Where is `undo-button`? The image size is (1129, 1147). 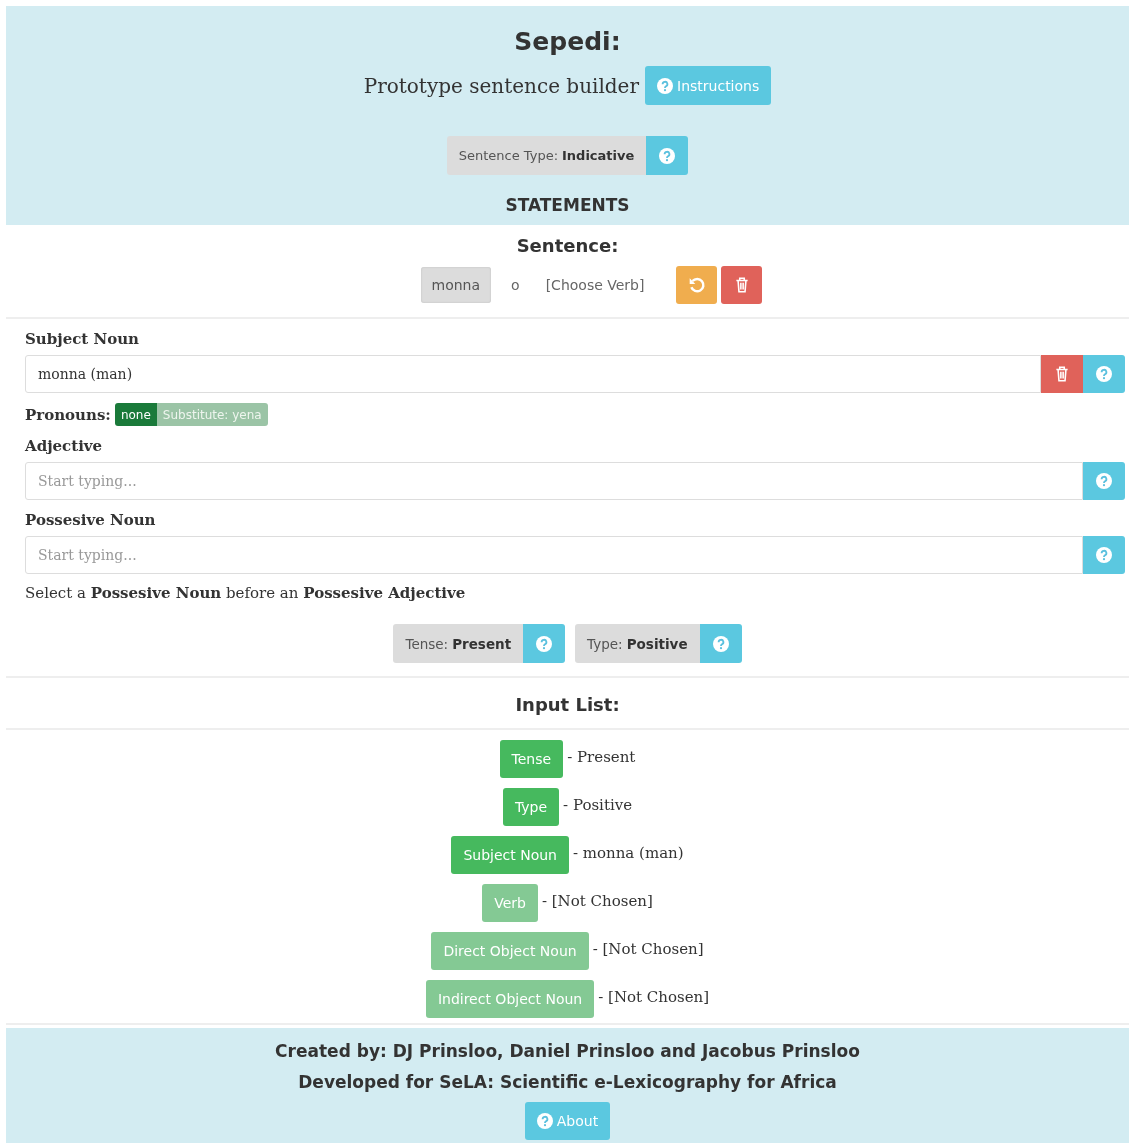
undo-button is located at coordinates (697, 285).